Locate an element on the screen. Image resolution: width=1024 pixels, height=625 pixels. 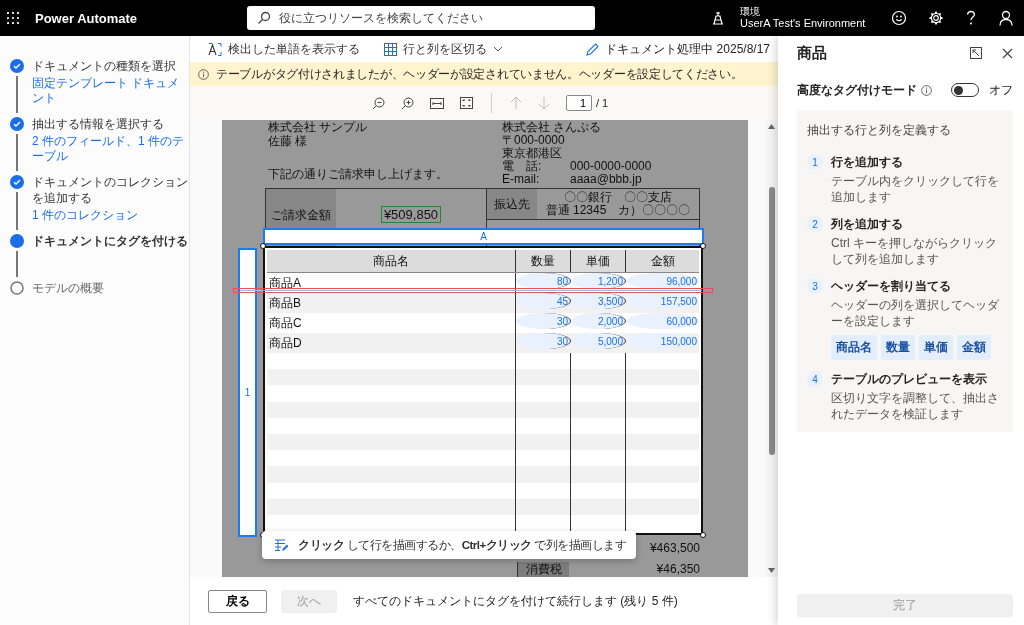
table-cell: 60,000 is located at coordinates (662, 321).